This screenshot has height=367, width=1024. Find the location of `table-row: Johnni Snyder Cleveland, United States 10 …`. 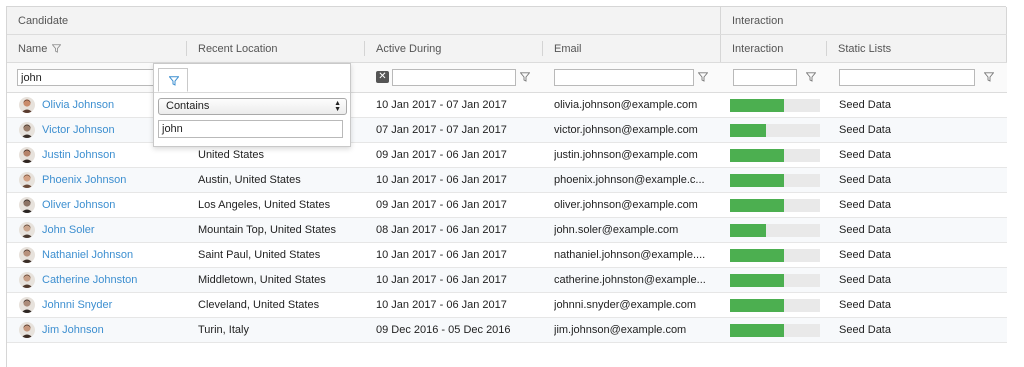

table-row: Johnni Snyder Cleveland, United States 10 … is located at coordinates (507, 305).